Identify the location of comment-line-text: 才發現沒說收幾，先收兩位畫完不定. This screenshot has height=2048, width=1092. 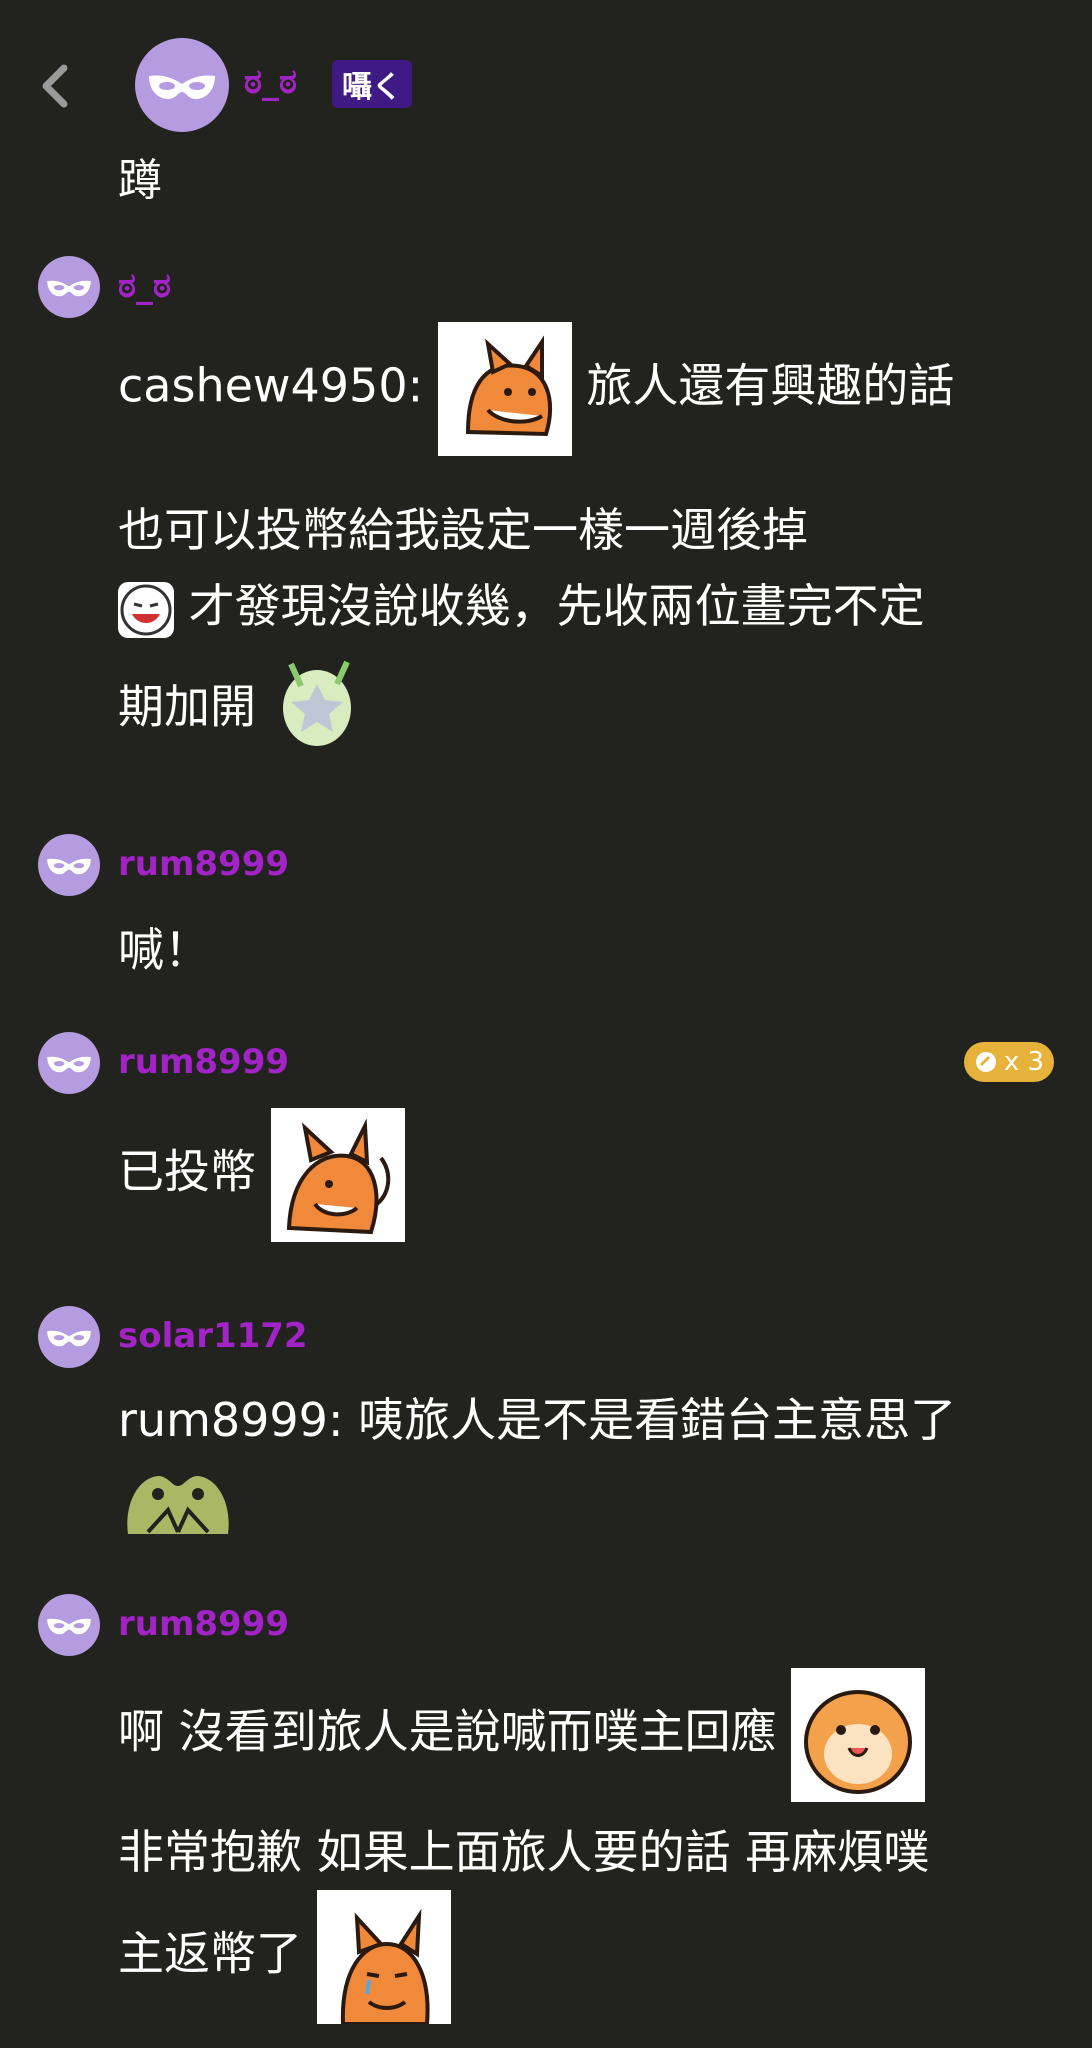
(556, 606).